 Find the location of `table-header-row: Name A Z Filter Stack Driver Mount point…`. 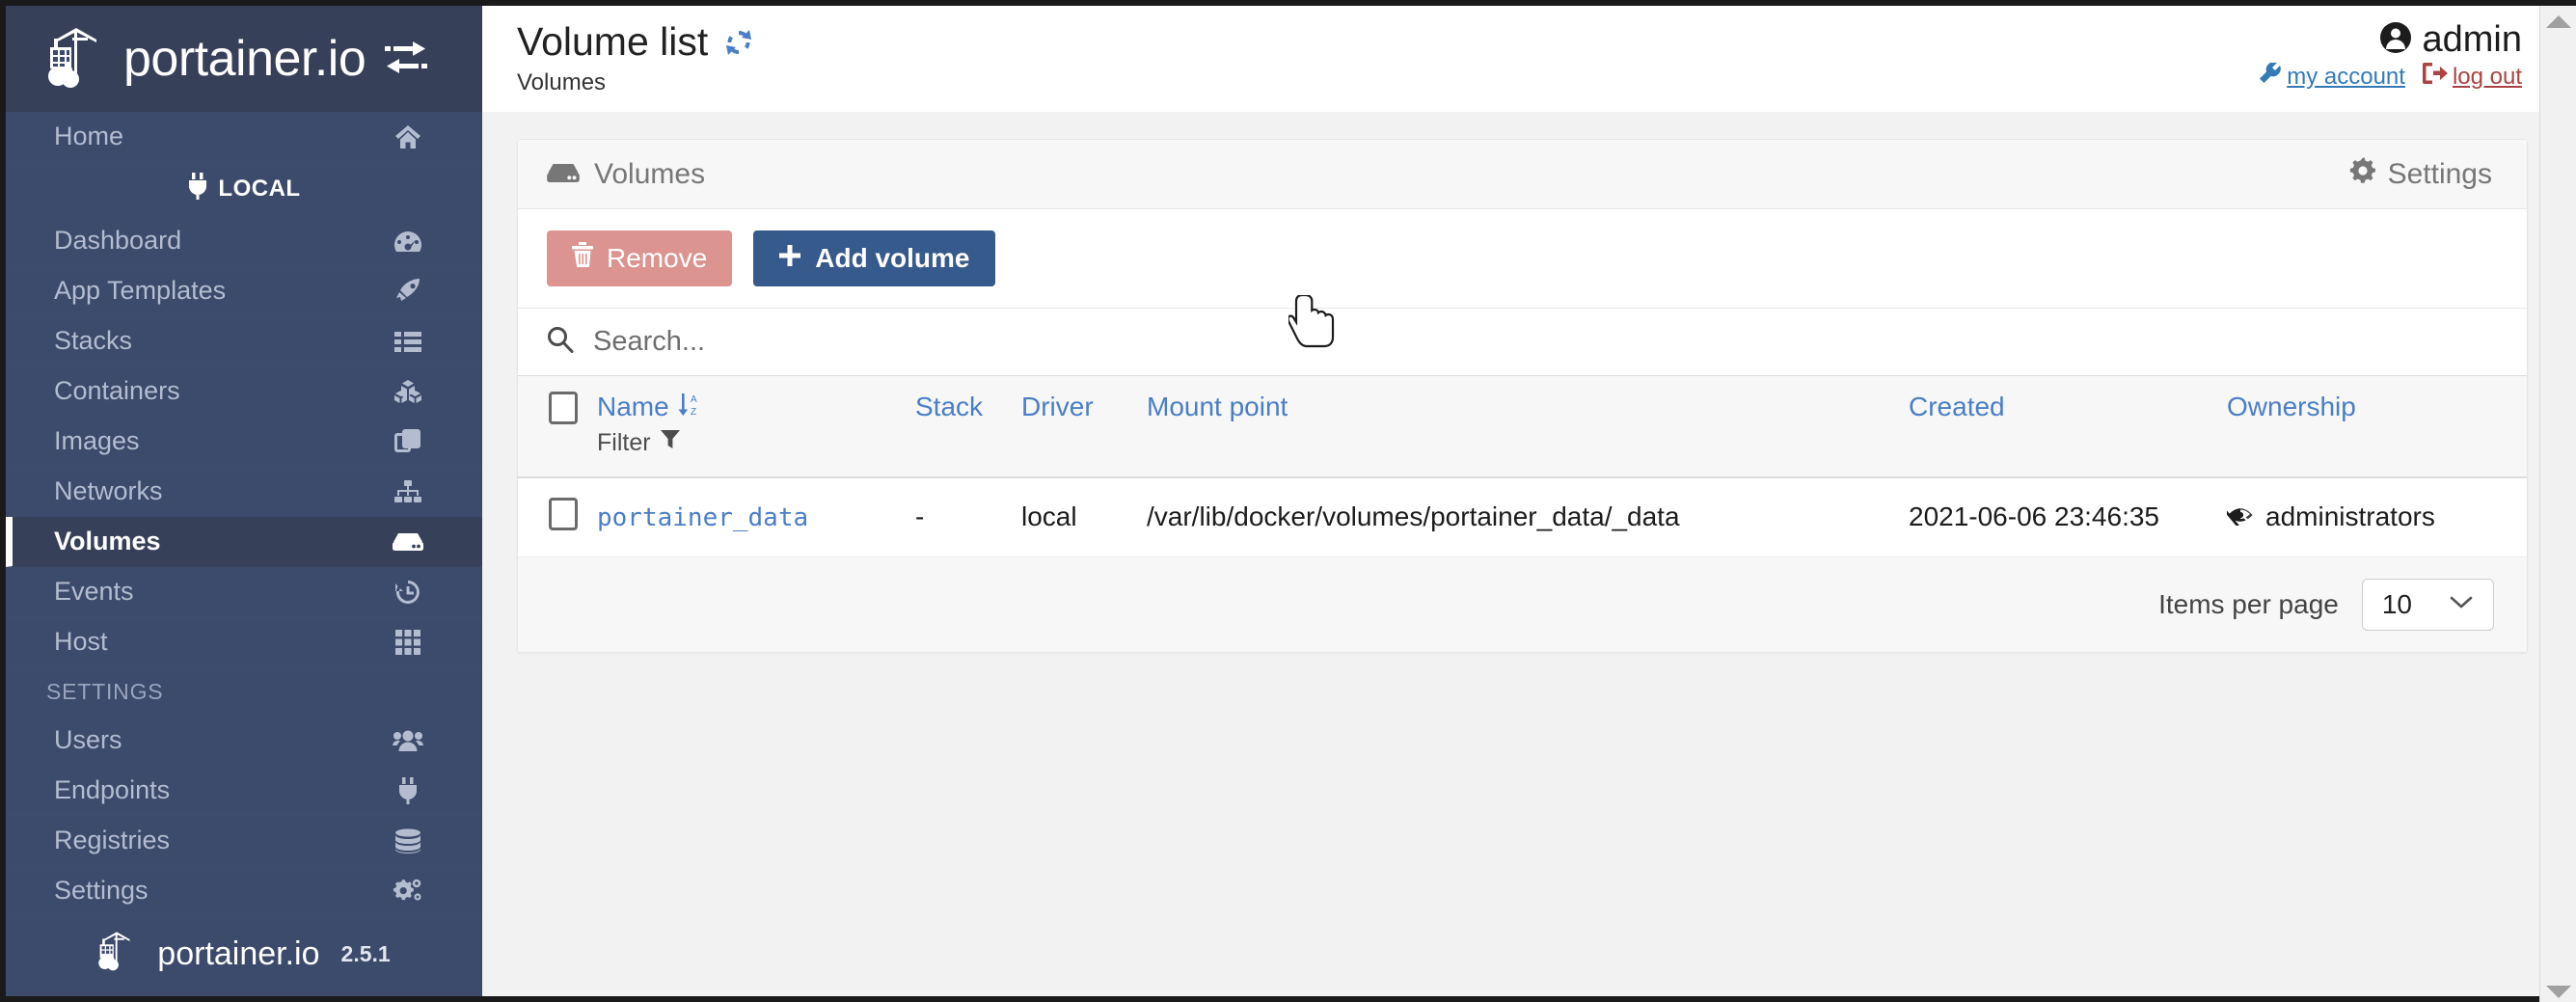

table-header-row: Name A Z Filter Stack Driver Mount point… is located at coordinates (1522, 426).